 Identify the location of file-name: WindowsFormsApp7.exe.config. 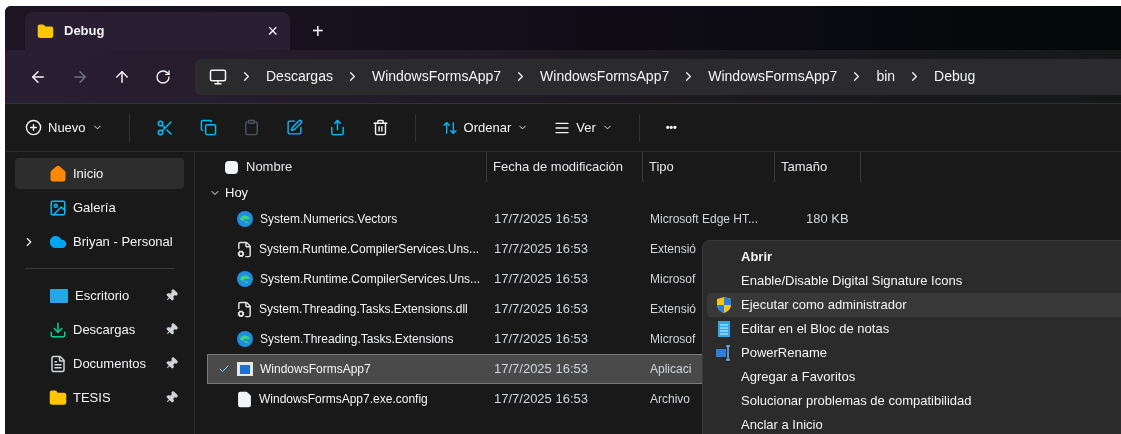
(343, 399).